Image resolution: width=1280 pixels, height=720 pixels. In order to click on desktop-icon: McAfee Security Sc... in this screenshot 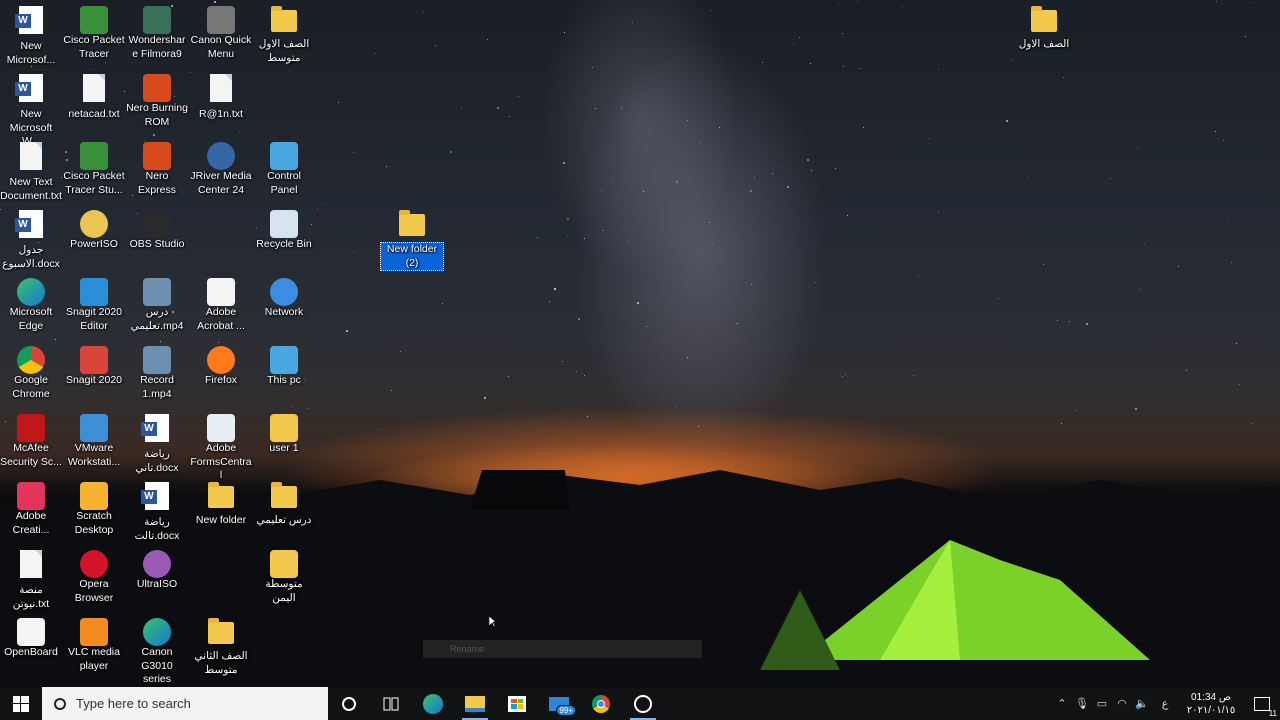, I will do `click(31, 440)`.